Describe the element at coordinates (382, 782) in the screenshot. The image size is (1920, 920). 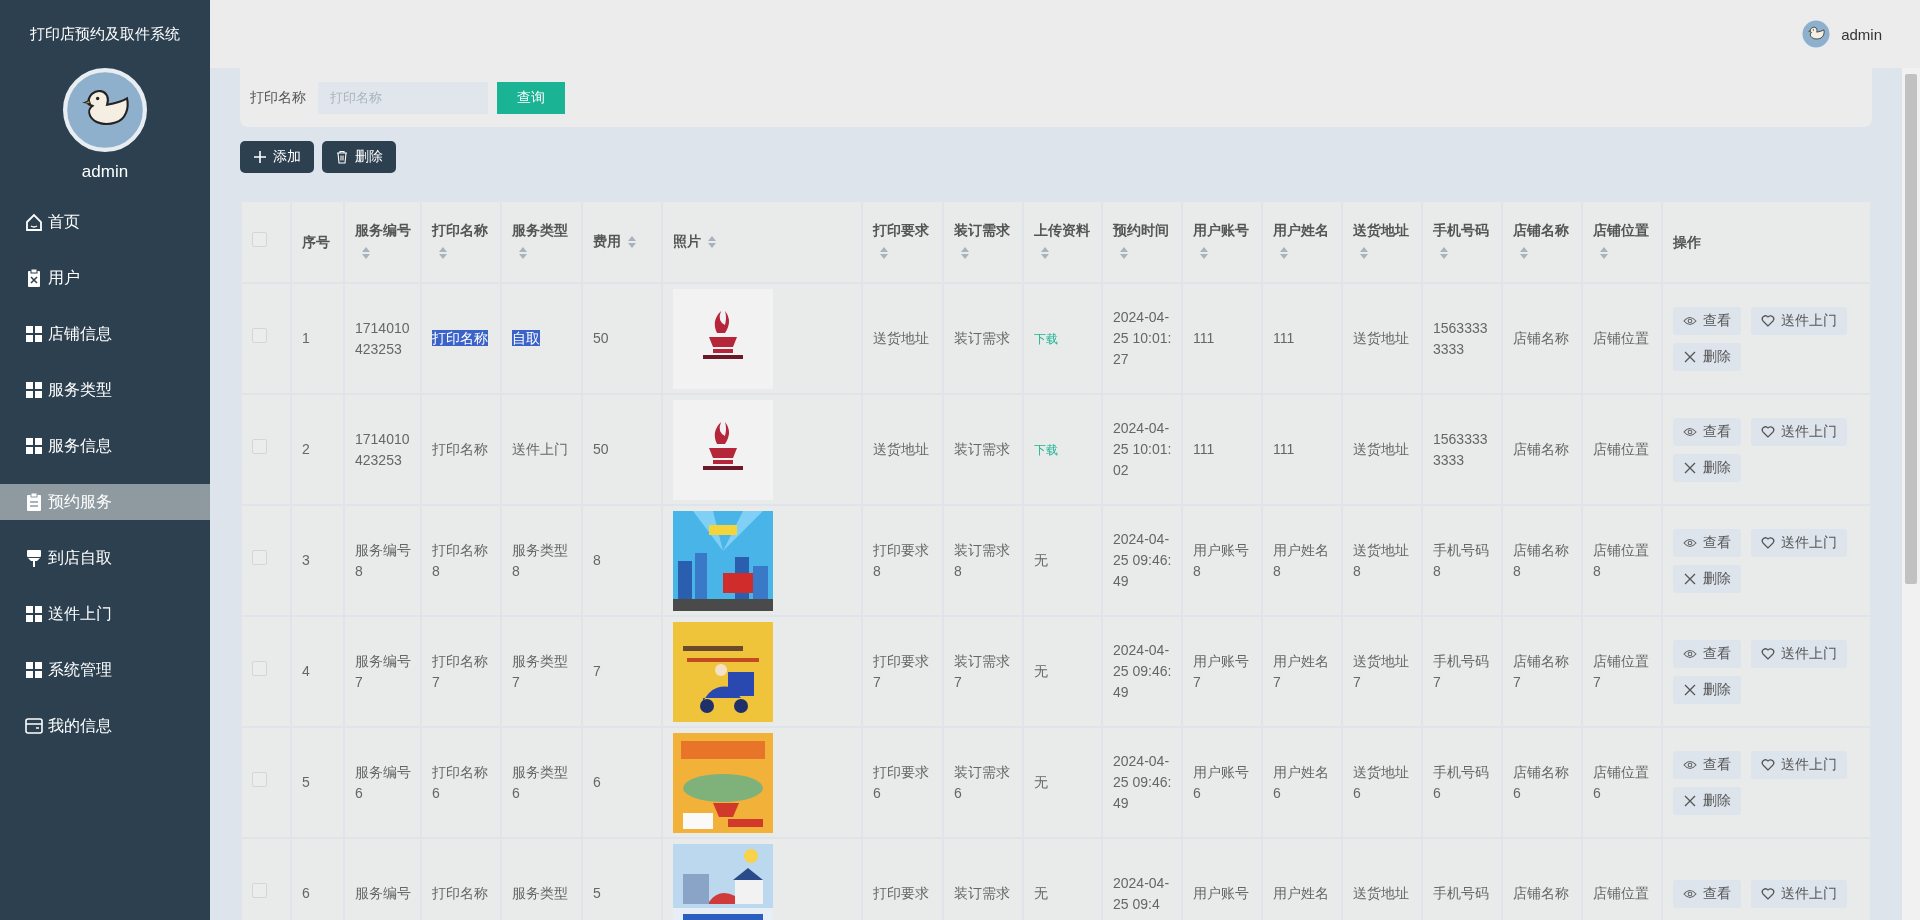
I see `table-cell: 服务编号6` at that location.